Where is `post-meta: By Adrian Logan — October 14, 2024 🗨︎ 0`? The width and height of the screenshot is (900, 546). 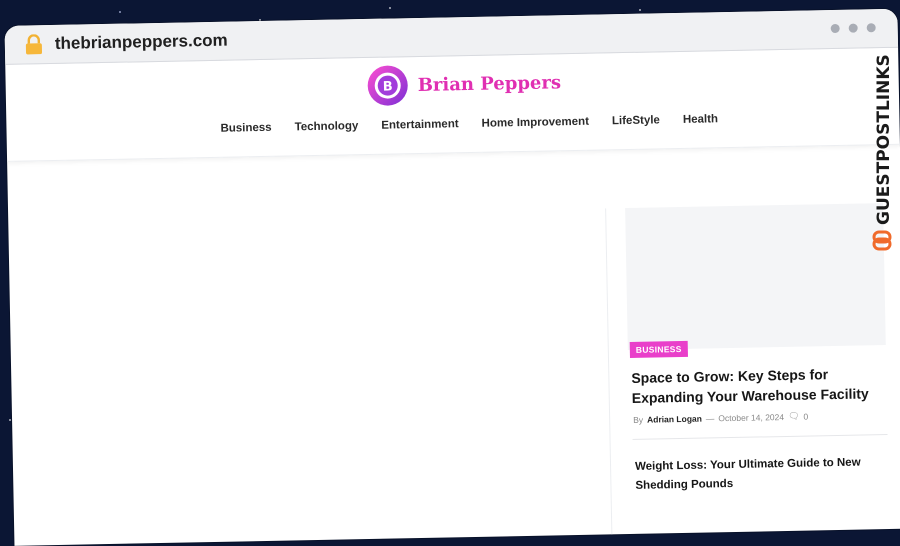
post-meta: By Adrian Logan — October 14, 2024 🗨︎ 0 is located at coordinates (760, 417).